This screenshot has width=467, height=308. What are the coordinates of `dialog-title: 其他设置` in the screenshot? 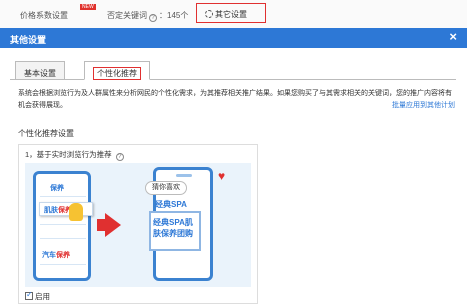 It's located at (28, 40).